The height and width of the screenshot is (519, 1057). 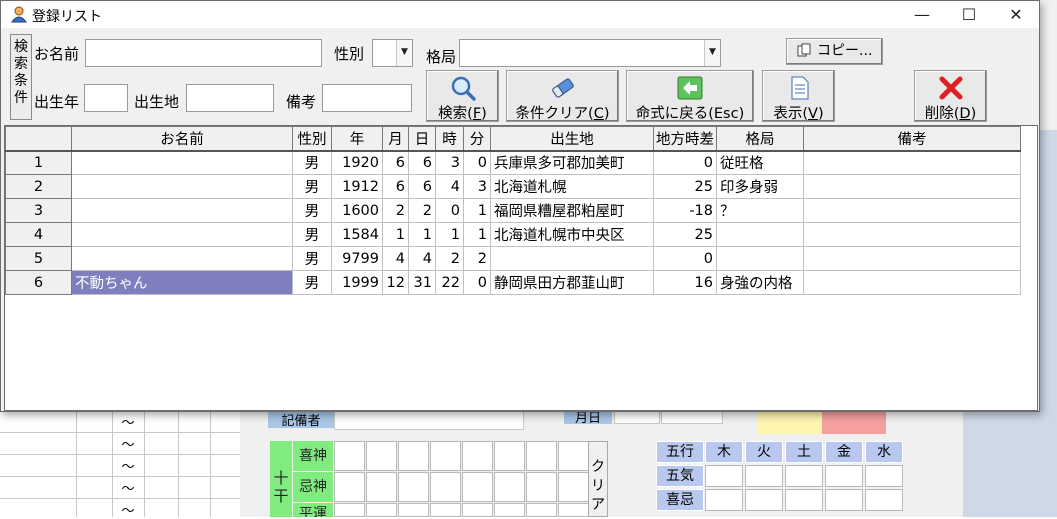 What do you see at coordinates (798, 96) in the screenshot?
I see `show-button: 表示(V)` at bounding box center [798, 96].